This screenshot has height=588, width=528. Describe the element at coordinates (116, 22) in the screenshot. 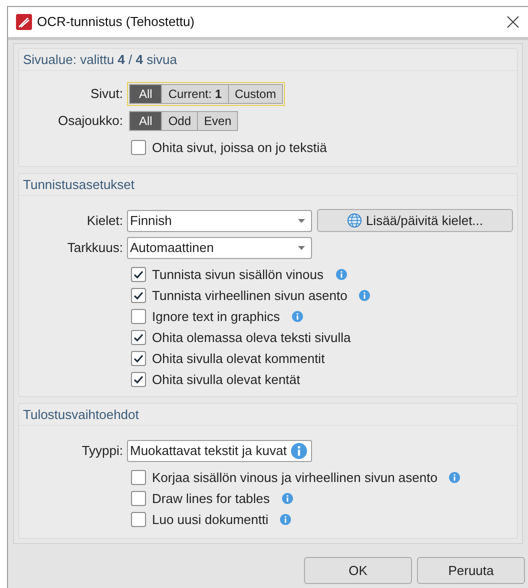

I see `window-title: OCR-tunnistus (Tehostettu)` at that location.